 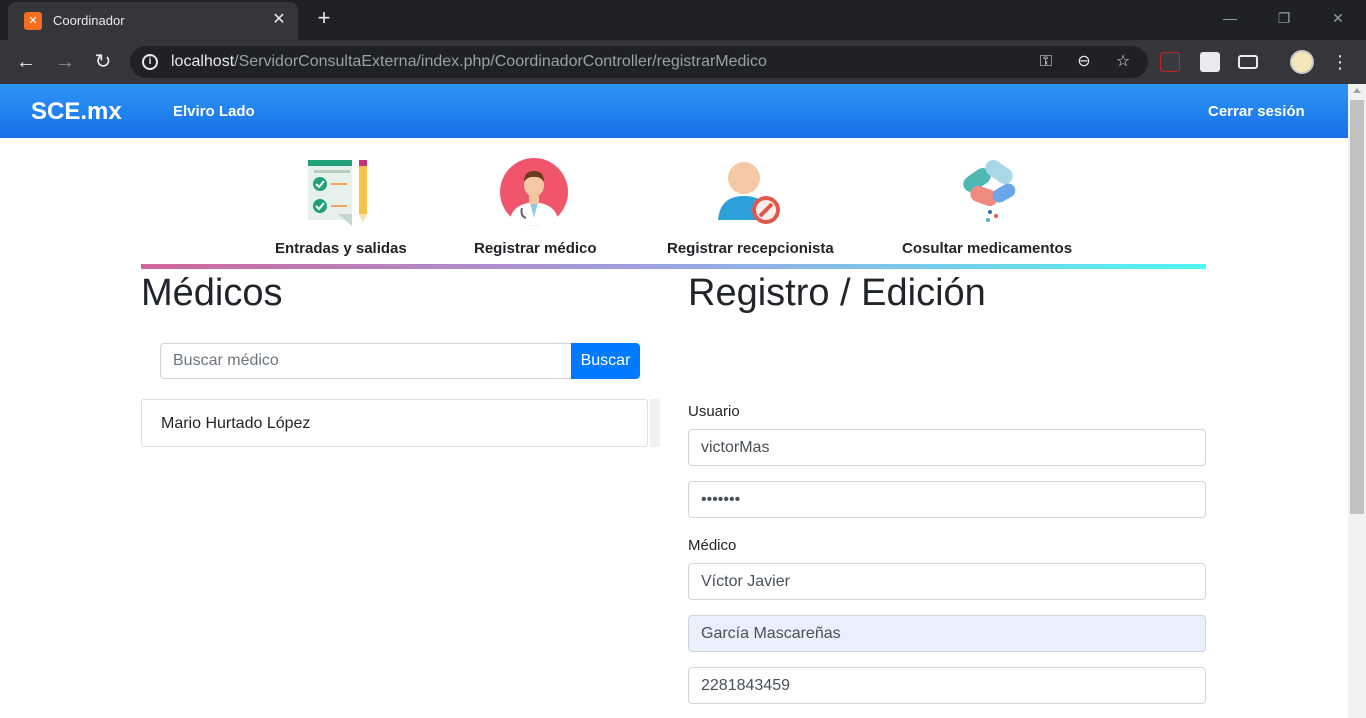 I want to click on logout-link: Cerrar sesión, so click(x=1256, y=111).